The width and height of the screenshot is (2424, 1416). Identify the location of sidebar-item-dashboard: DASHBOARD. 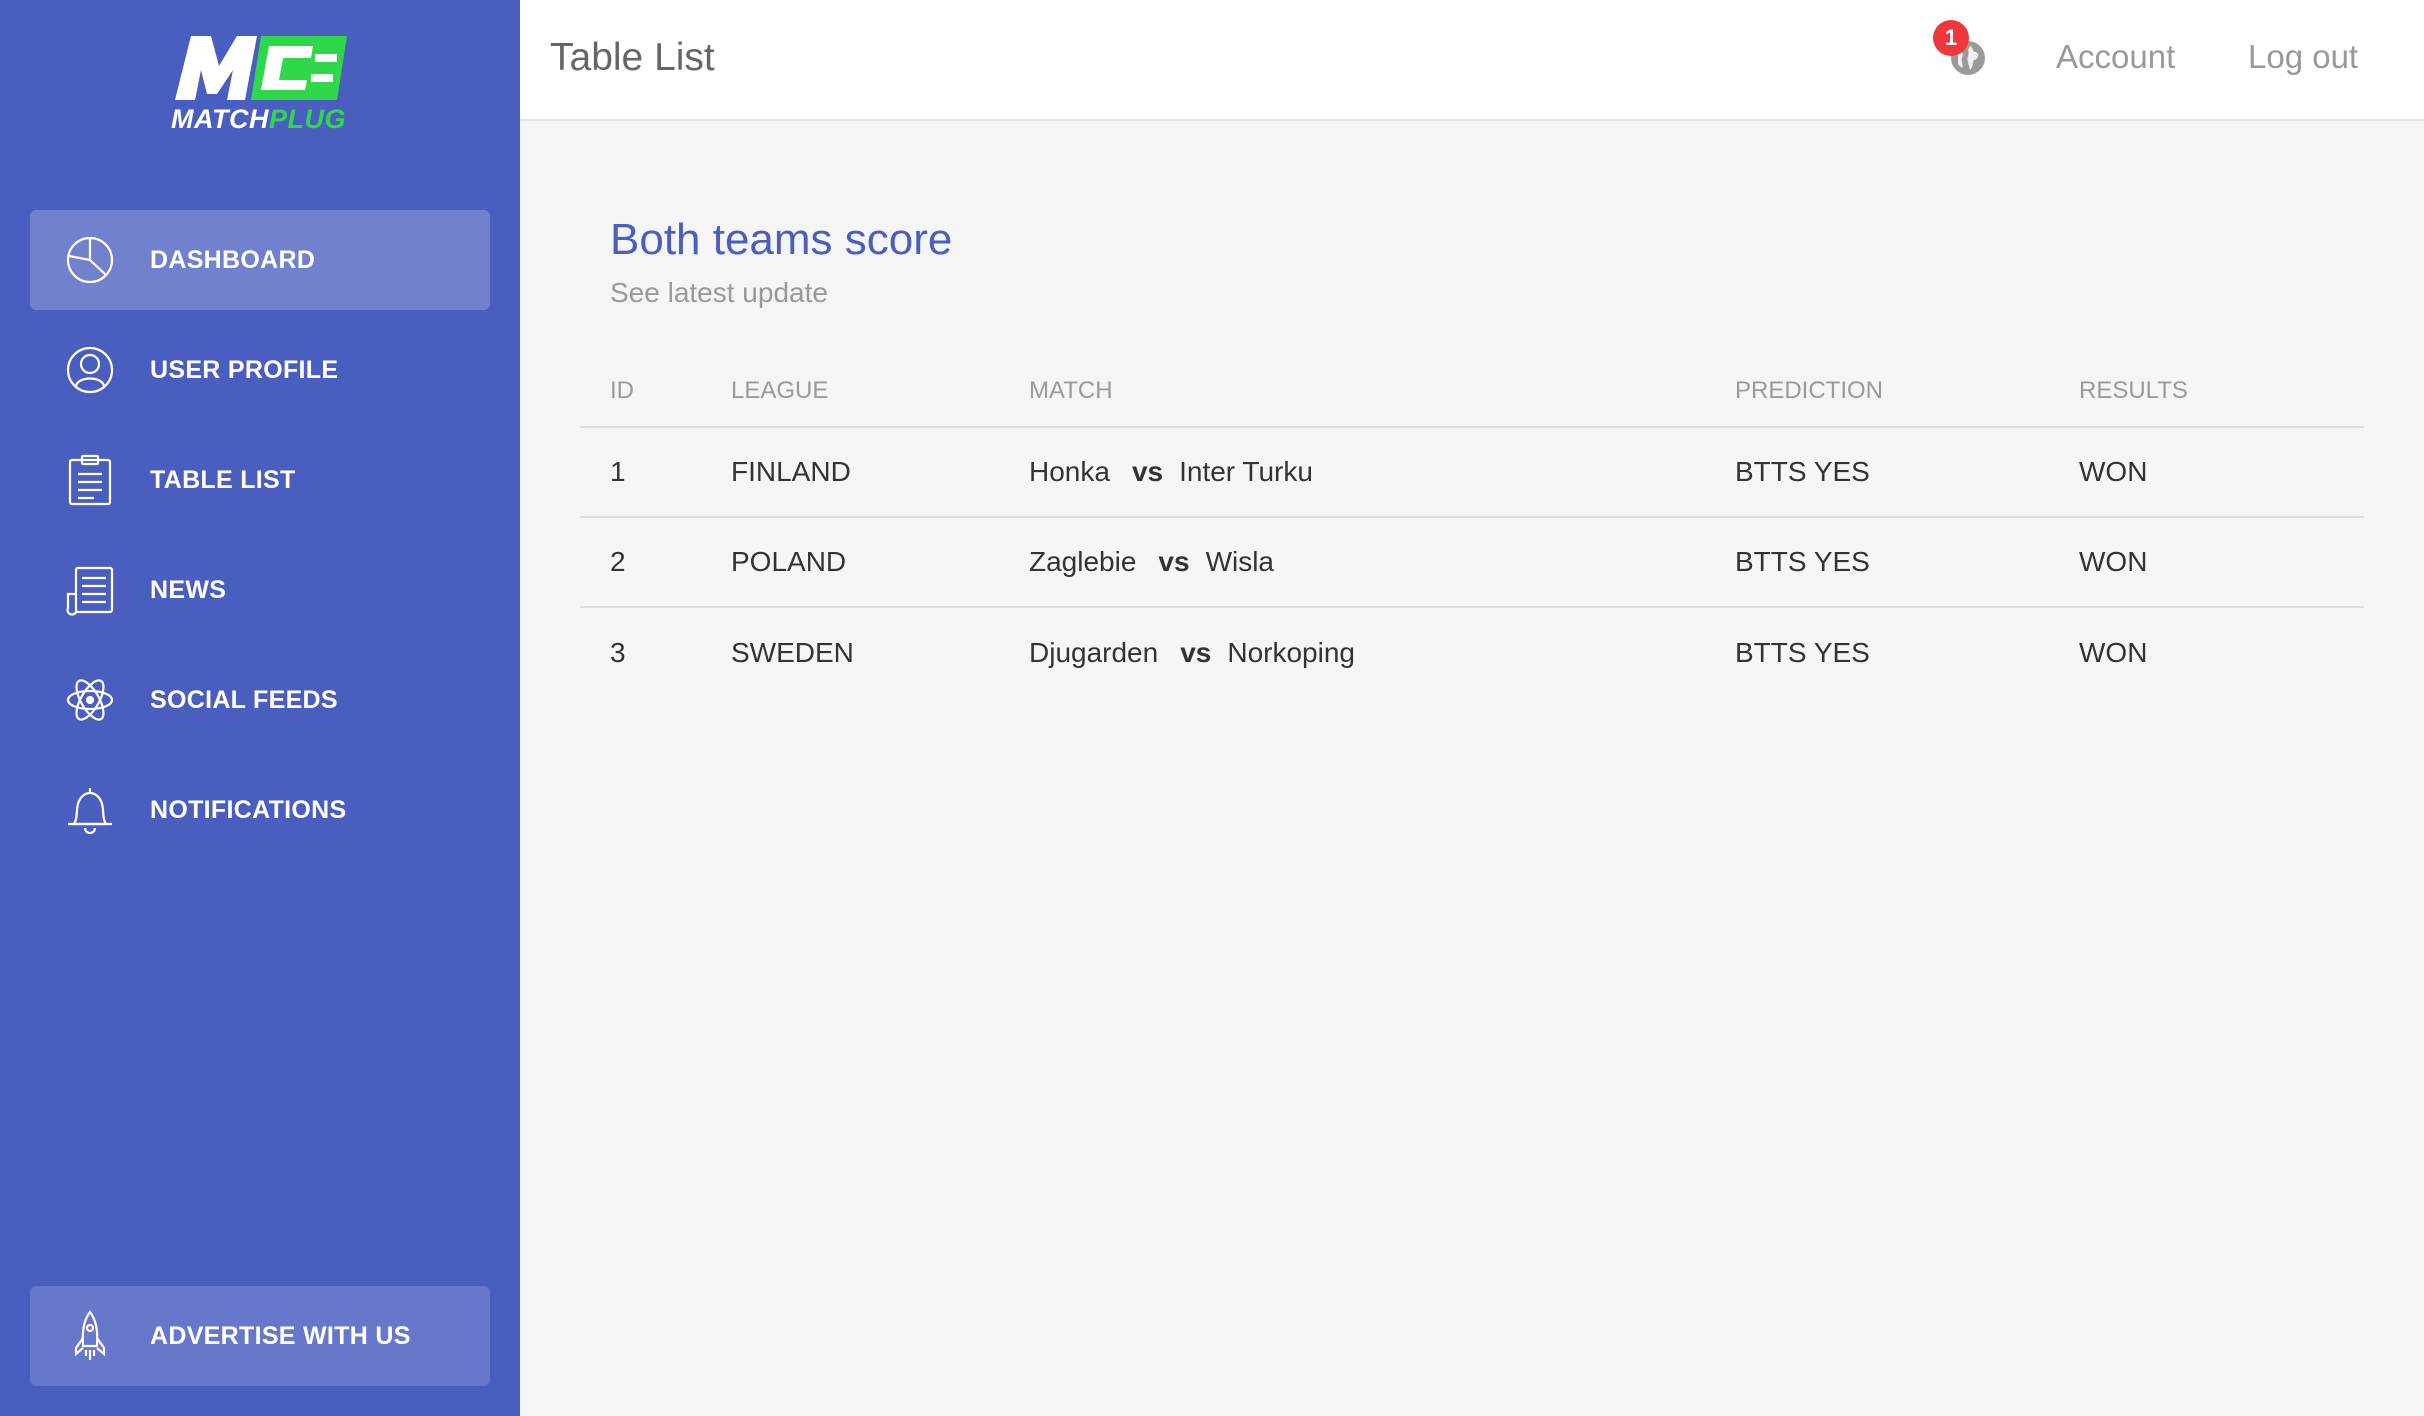
(260, 260).